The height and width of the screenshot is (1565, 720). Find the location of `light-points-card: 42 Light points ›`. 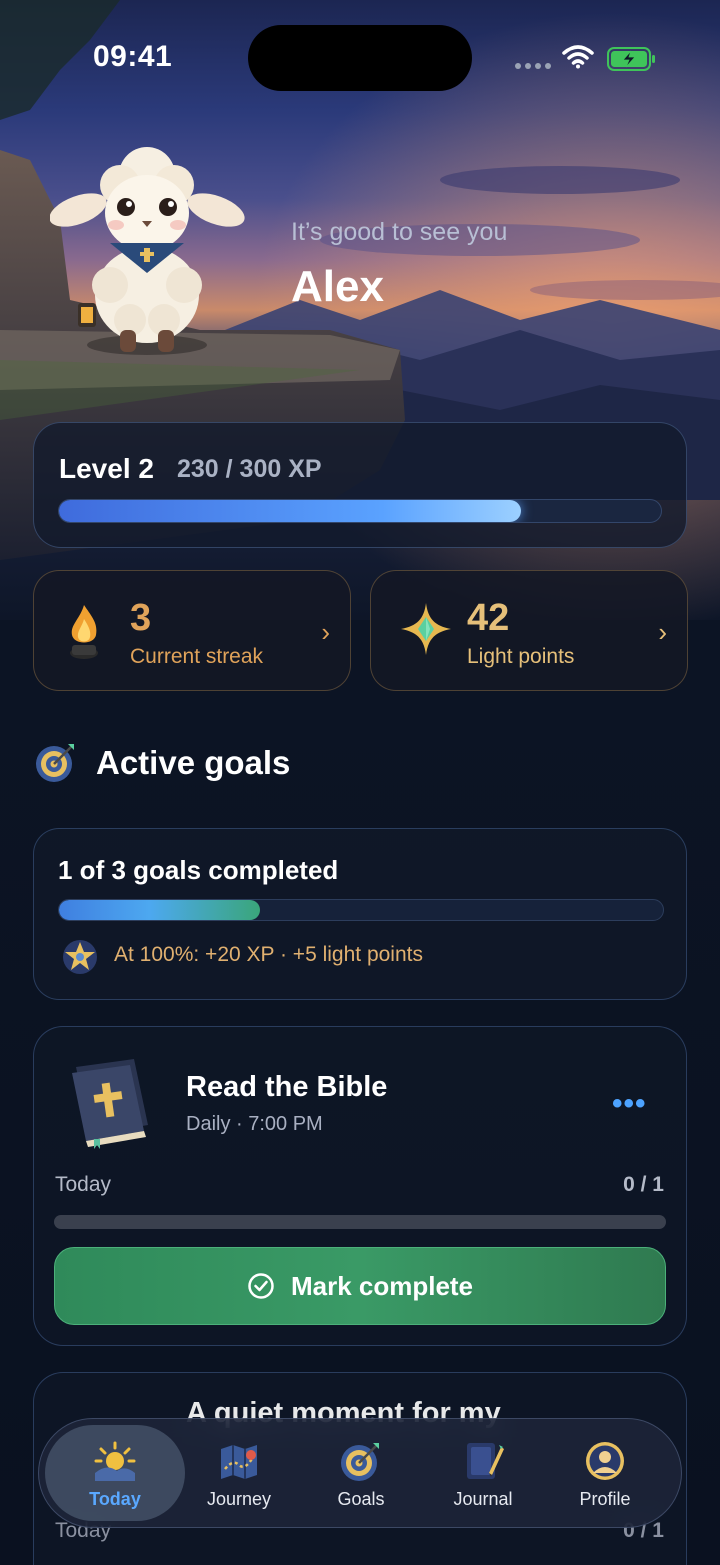

light-points-card: 42 Light points › is located at coordinates (529, 630).